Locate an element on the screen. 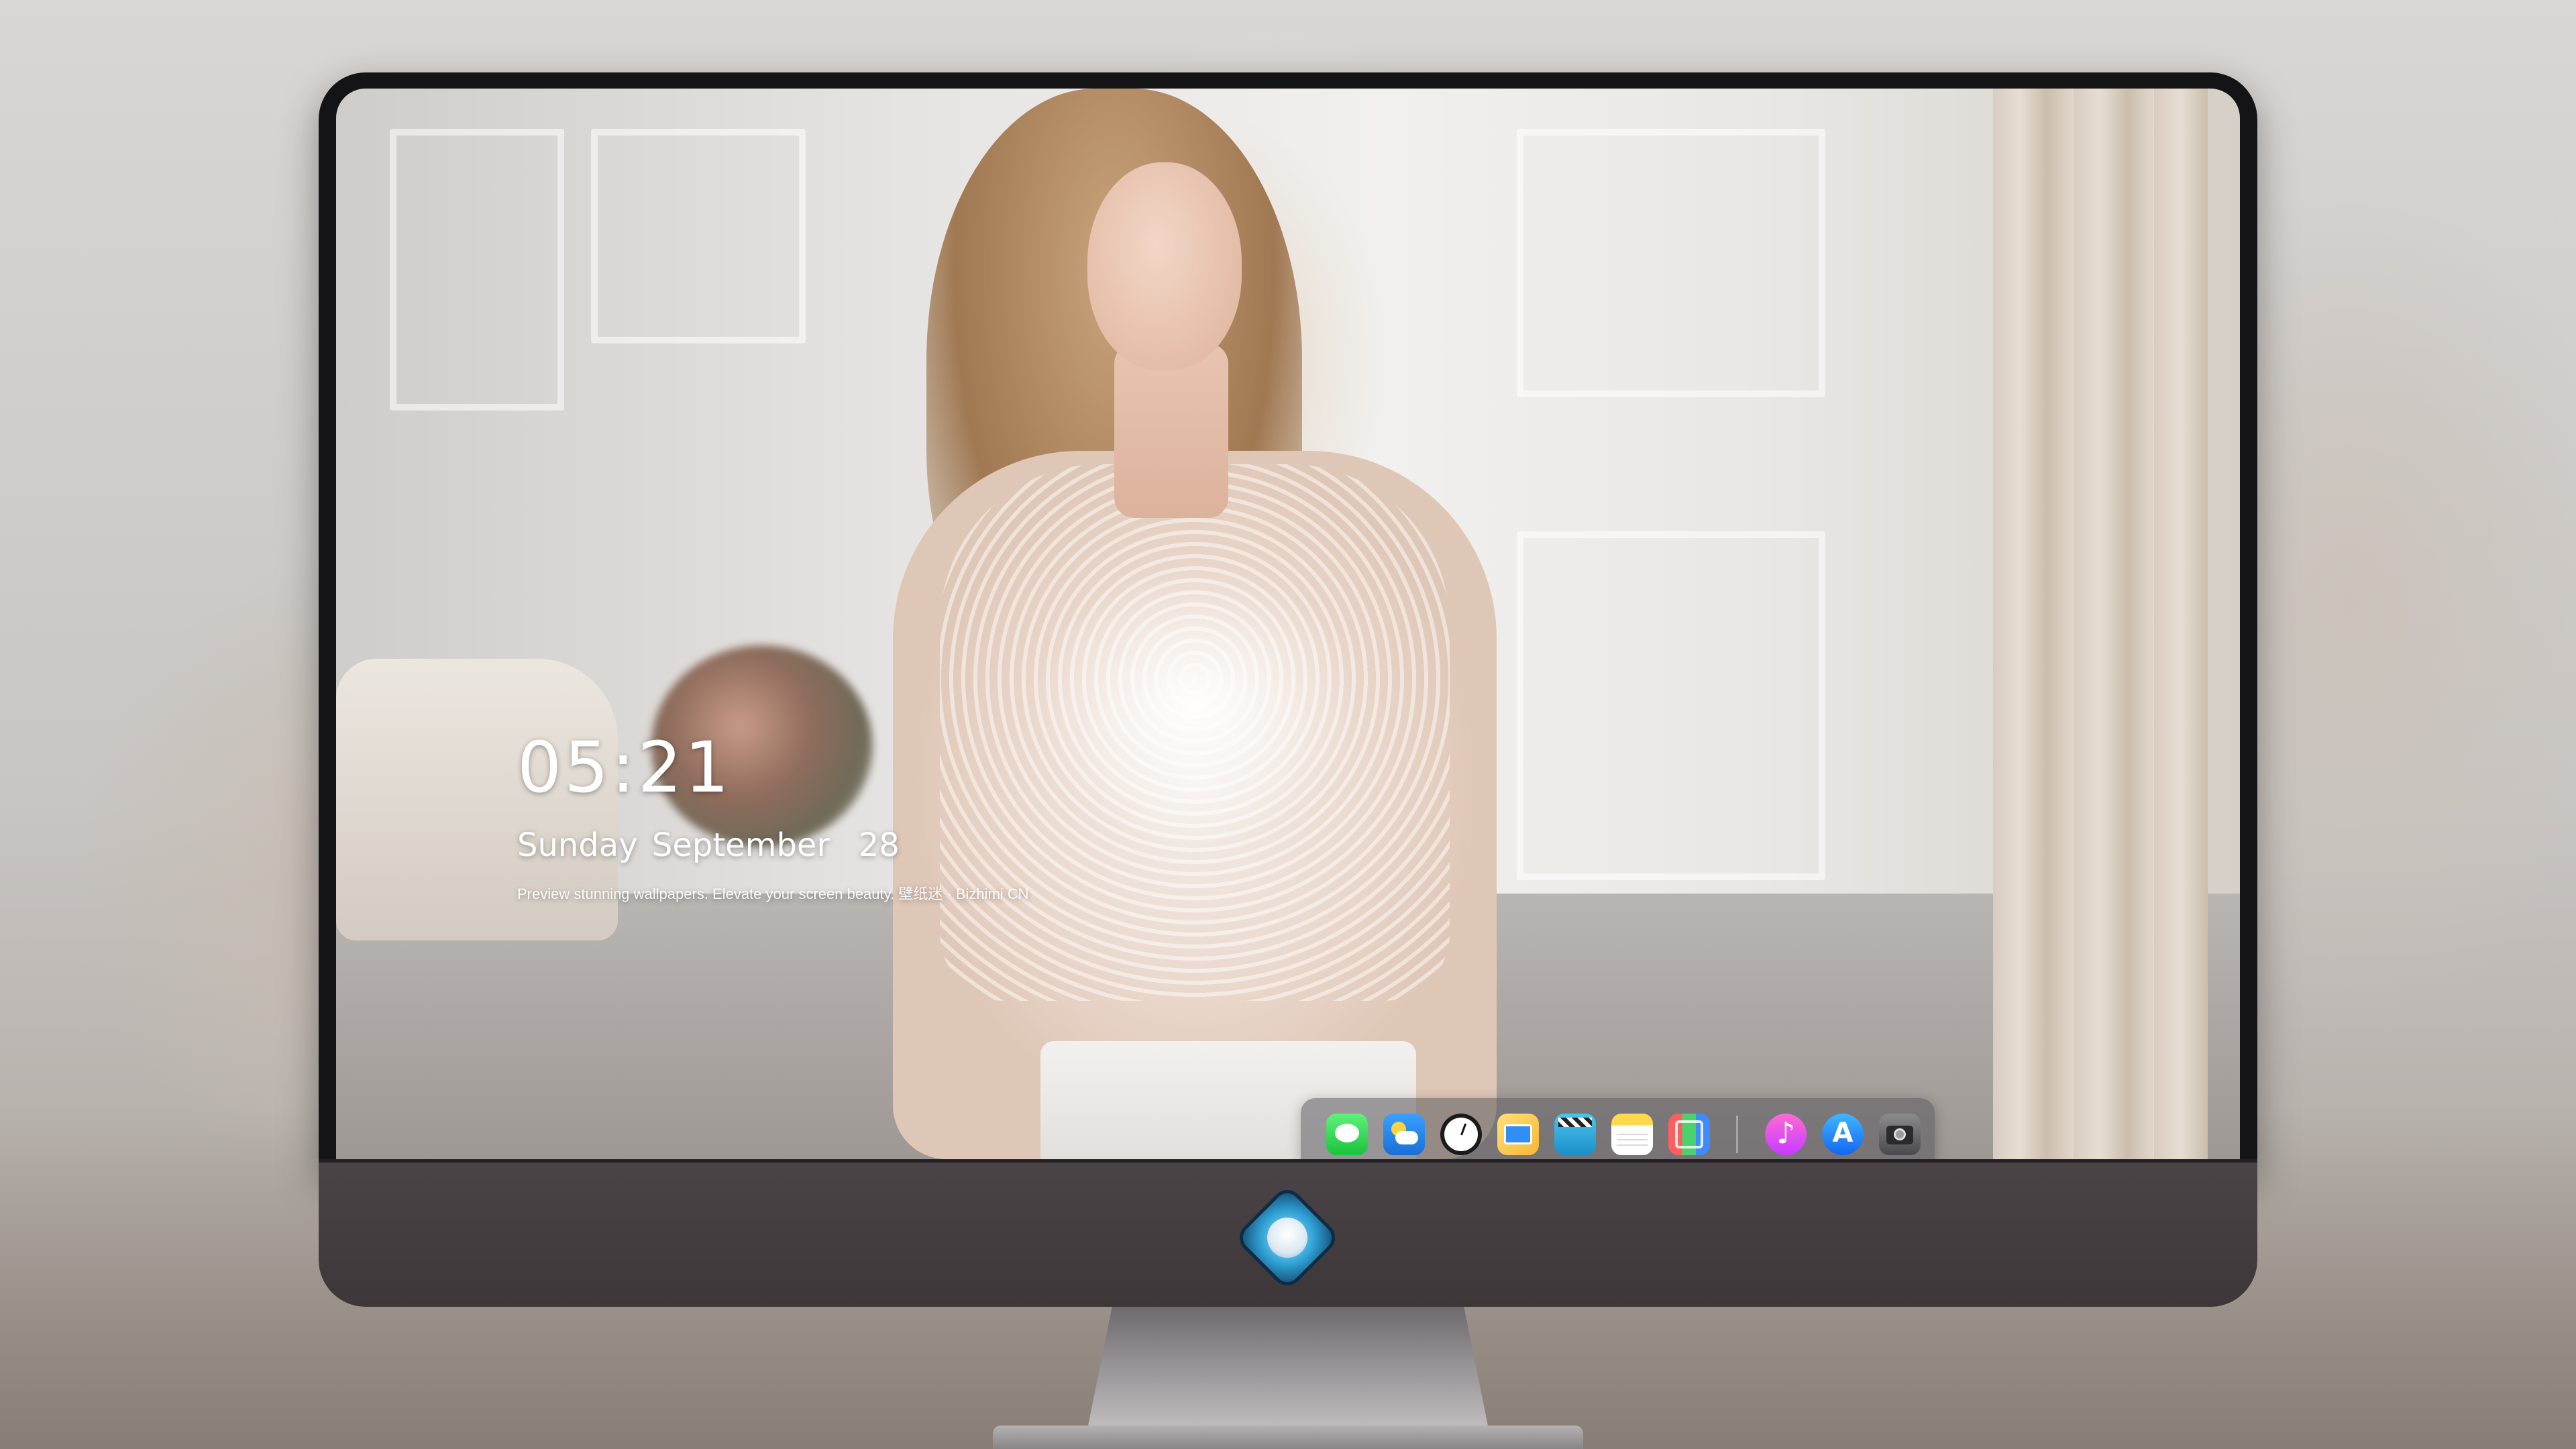  clock-icon is located at coordinates (1461, 1134).